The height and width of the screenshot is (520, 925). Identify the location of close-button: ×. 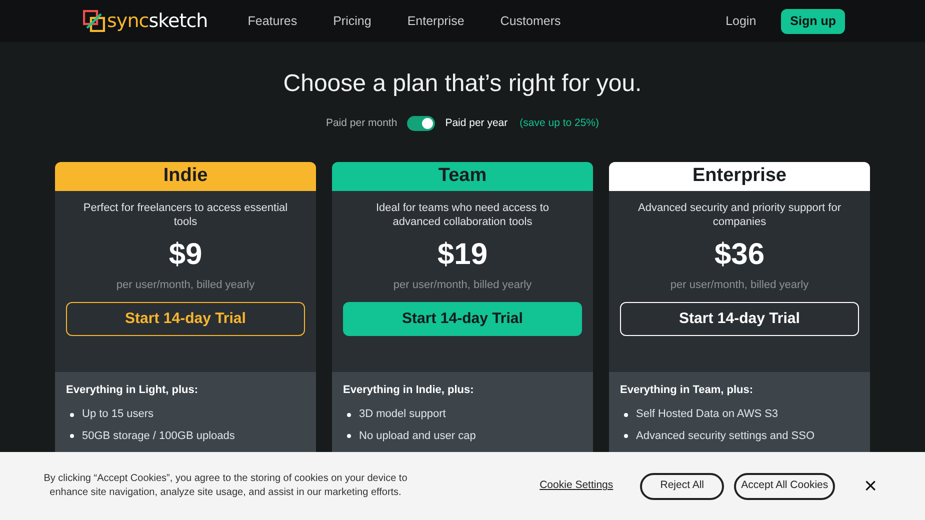
(870, 486).